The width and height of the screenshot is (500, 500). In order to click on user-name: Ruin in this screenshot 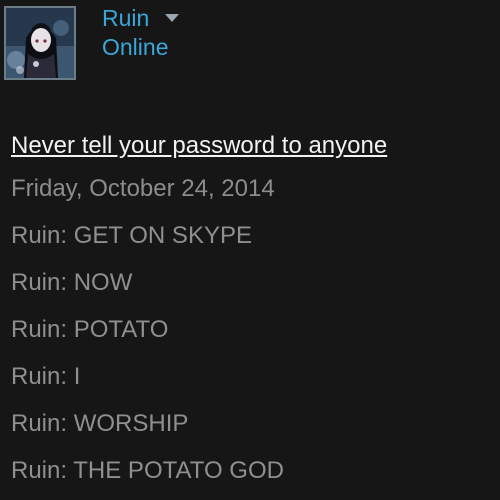, I will do `click(125, 18)`.